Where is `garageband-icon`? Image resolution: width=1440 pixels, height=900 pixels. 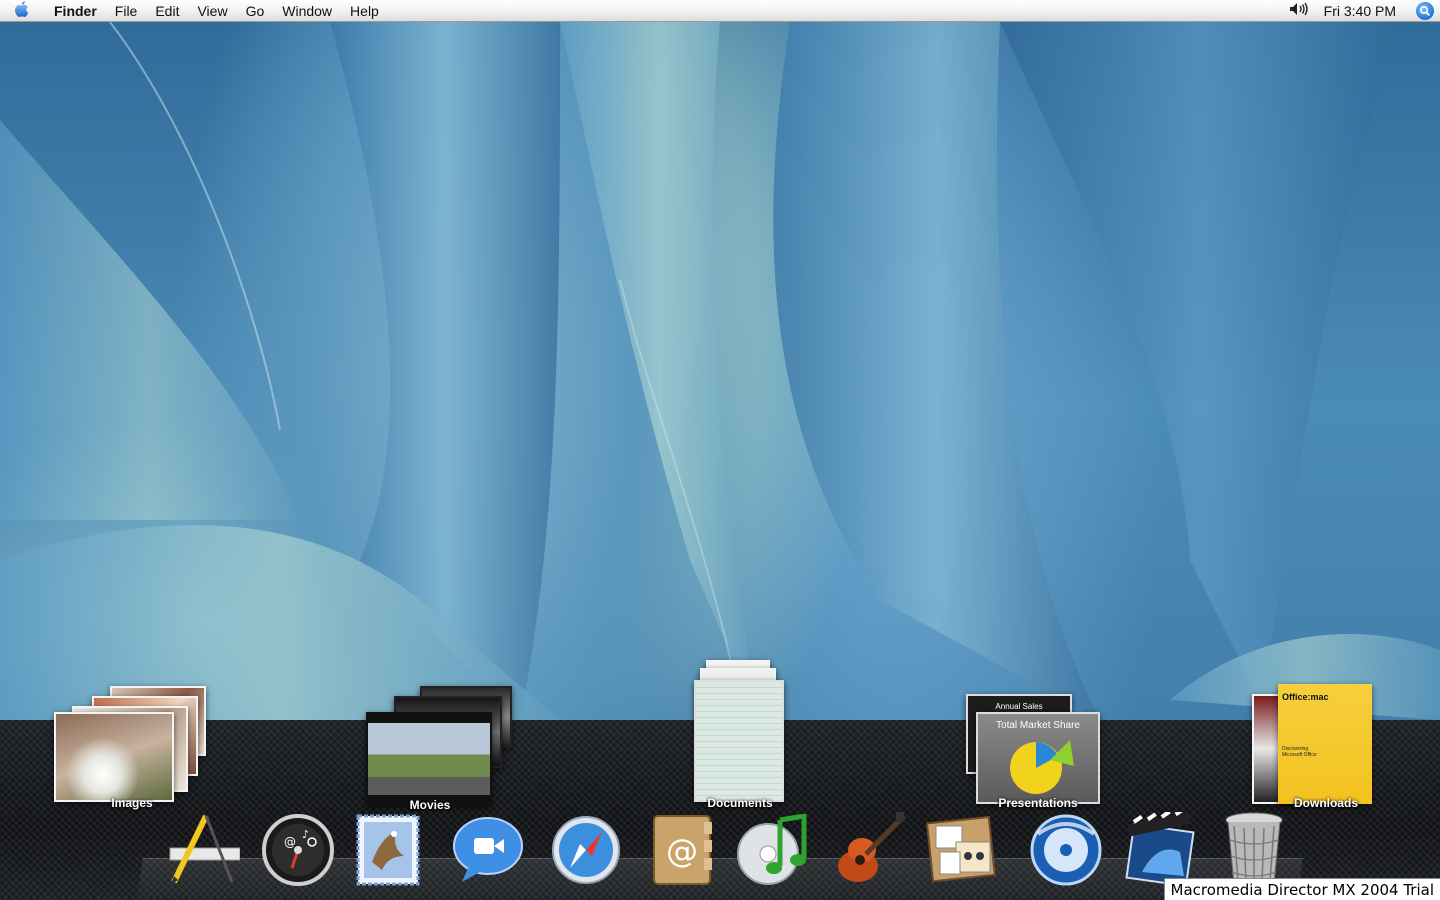
garageband-icon is located at coordinates (868, 852).